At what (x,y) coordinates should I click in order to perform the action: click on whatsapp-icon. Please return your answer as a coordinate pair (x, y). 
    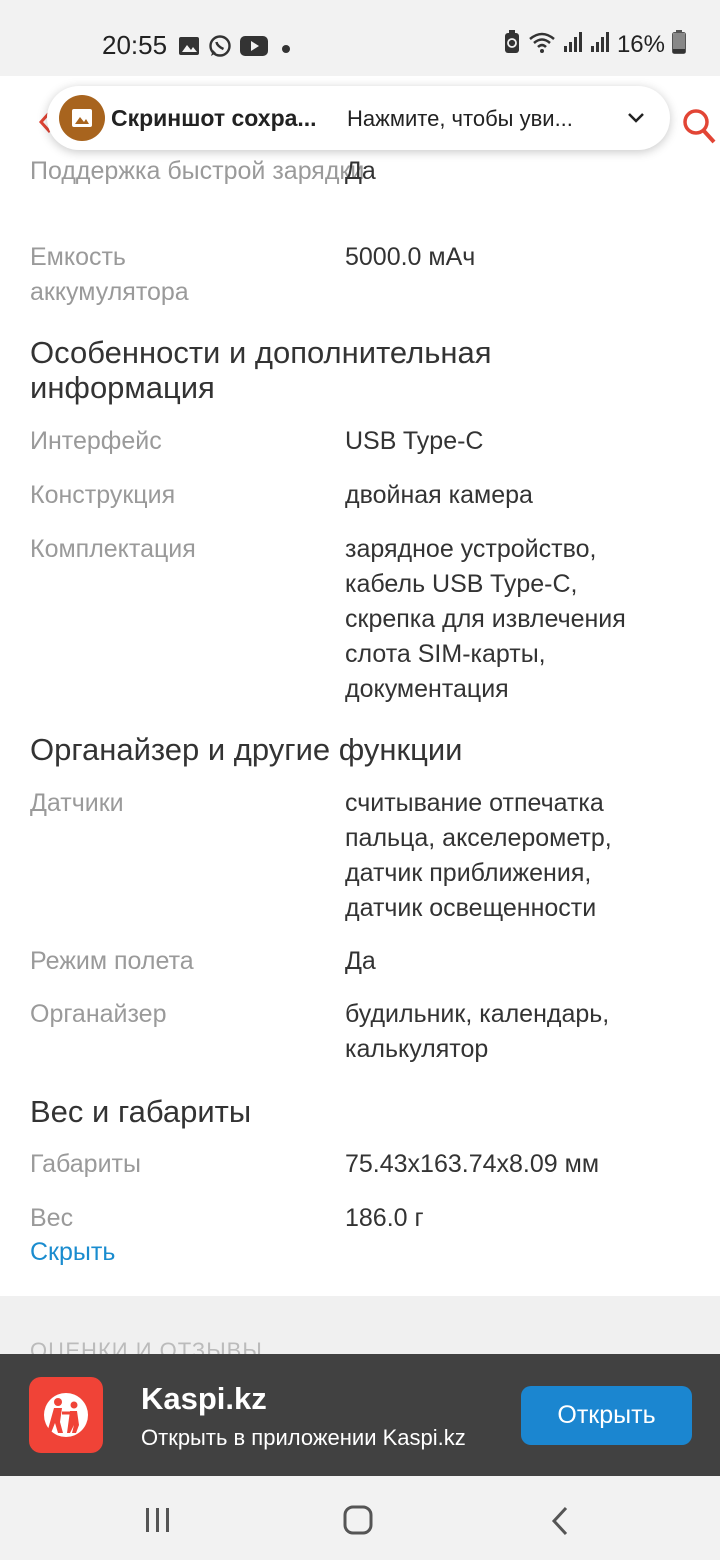
    Looking at the image, I should click on (220, 48).